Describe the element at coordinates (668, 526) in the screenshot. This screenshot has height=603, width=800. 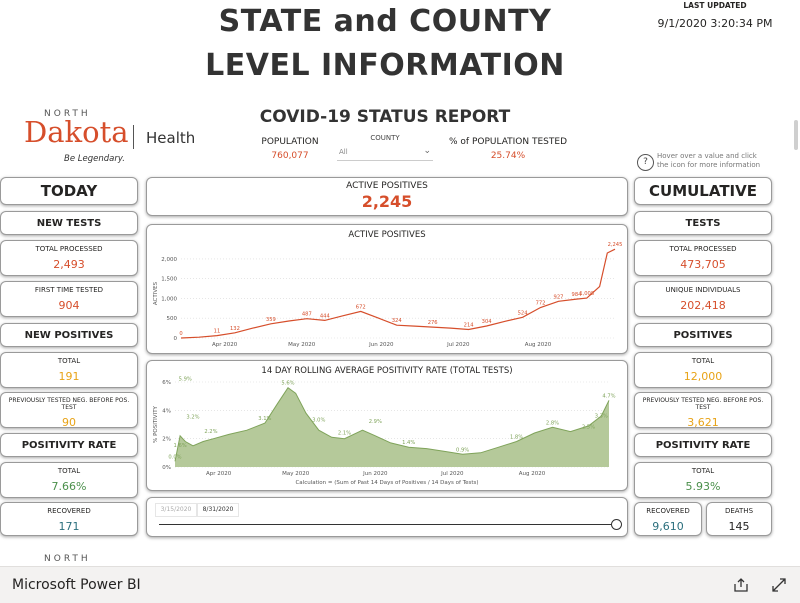
I see `cum-recovered-value: 9,610` at that location.